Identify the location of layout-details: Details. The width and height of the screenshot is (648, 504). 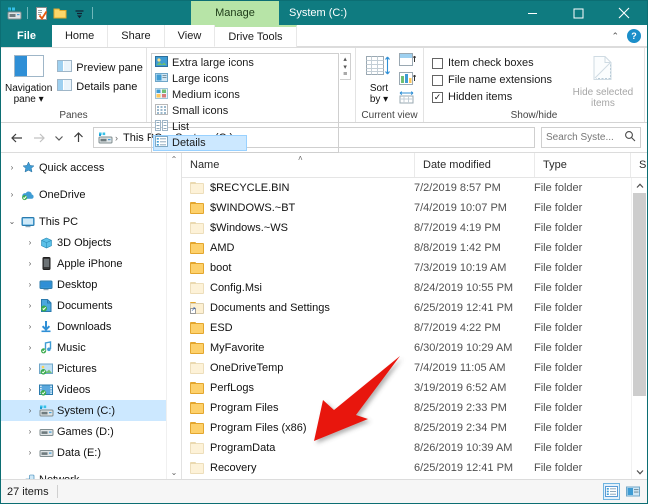
(200, 143).